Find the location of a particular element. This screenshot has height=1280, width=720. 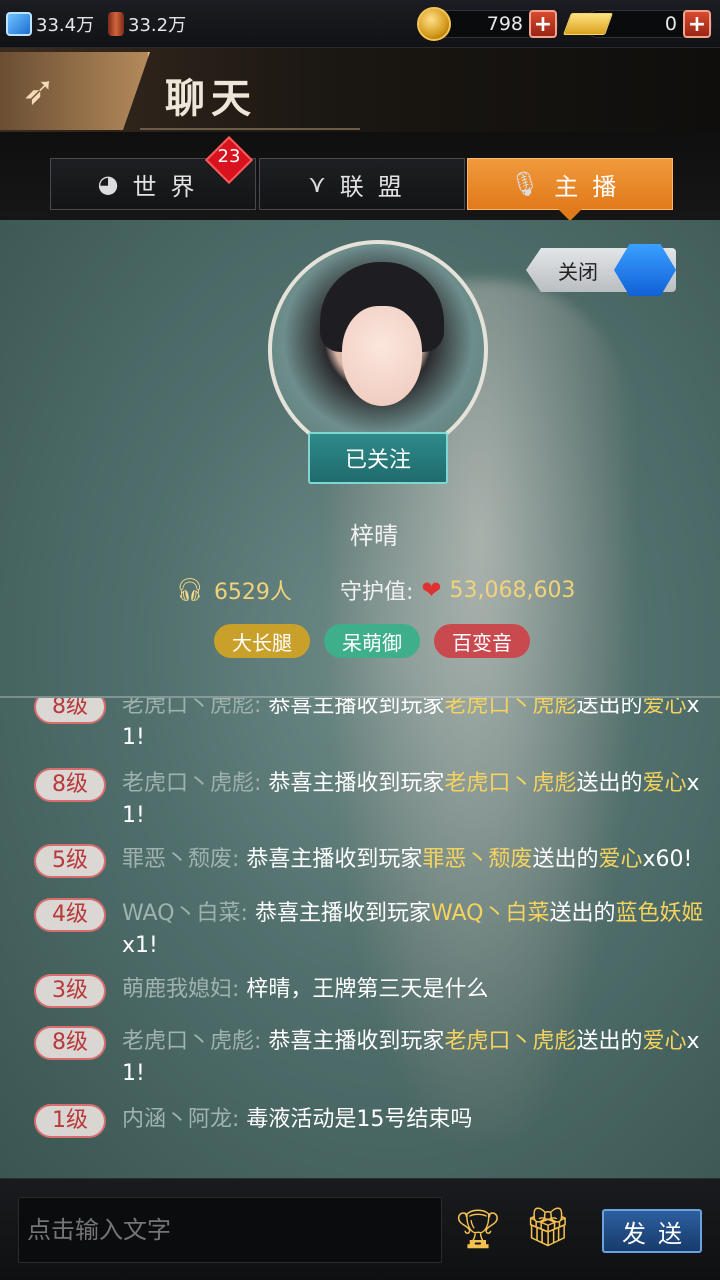

diamond-count: 33.4万 is located at coordinates (65, 25).